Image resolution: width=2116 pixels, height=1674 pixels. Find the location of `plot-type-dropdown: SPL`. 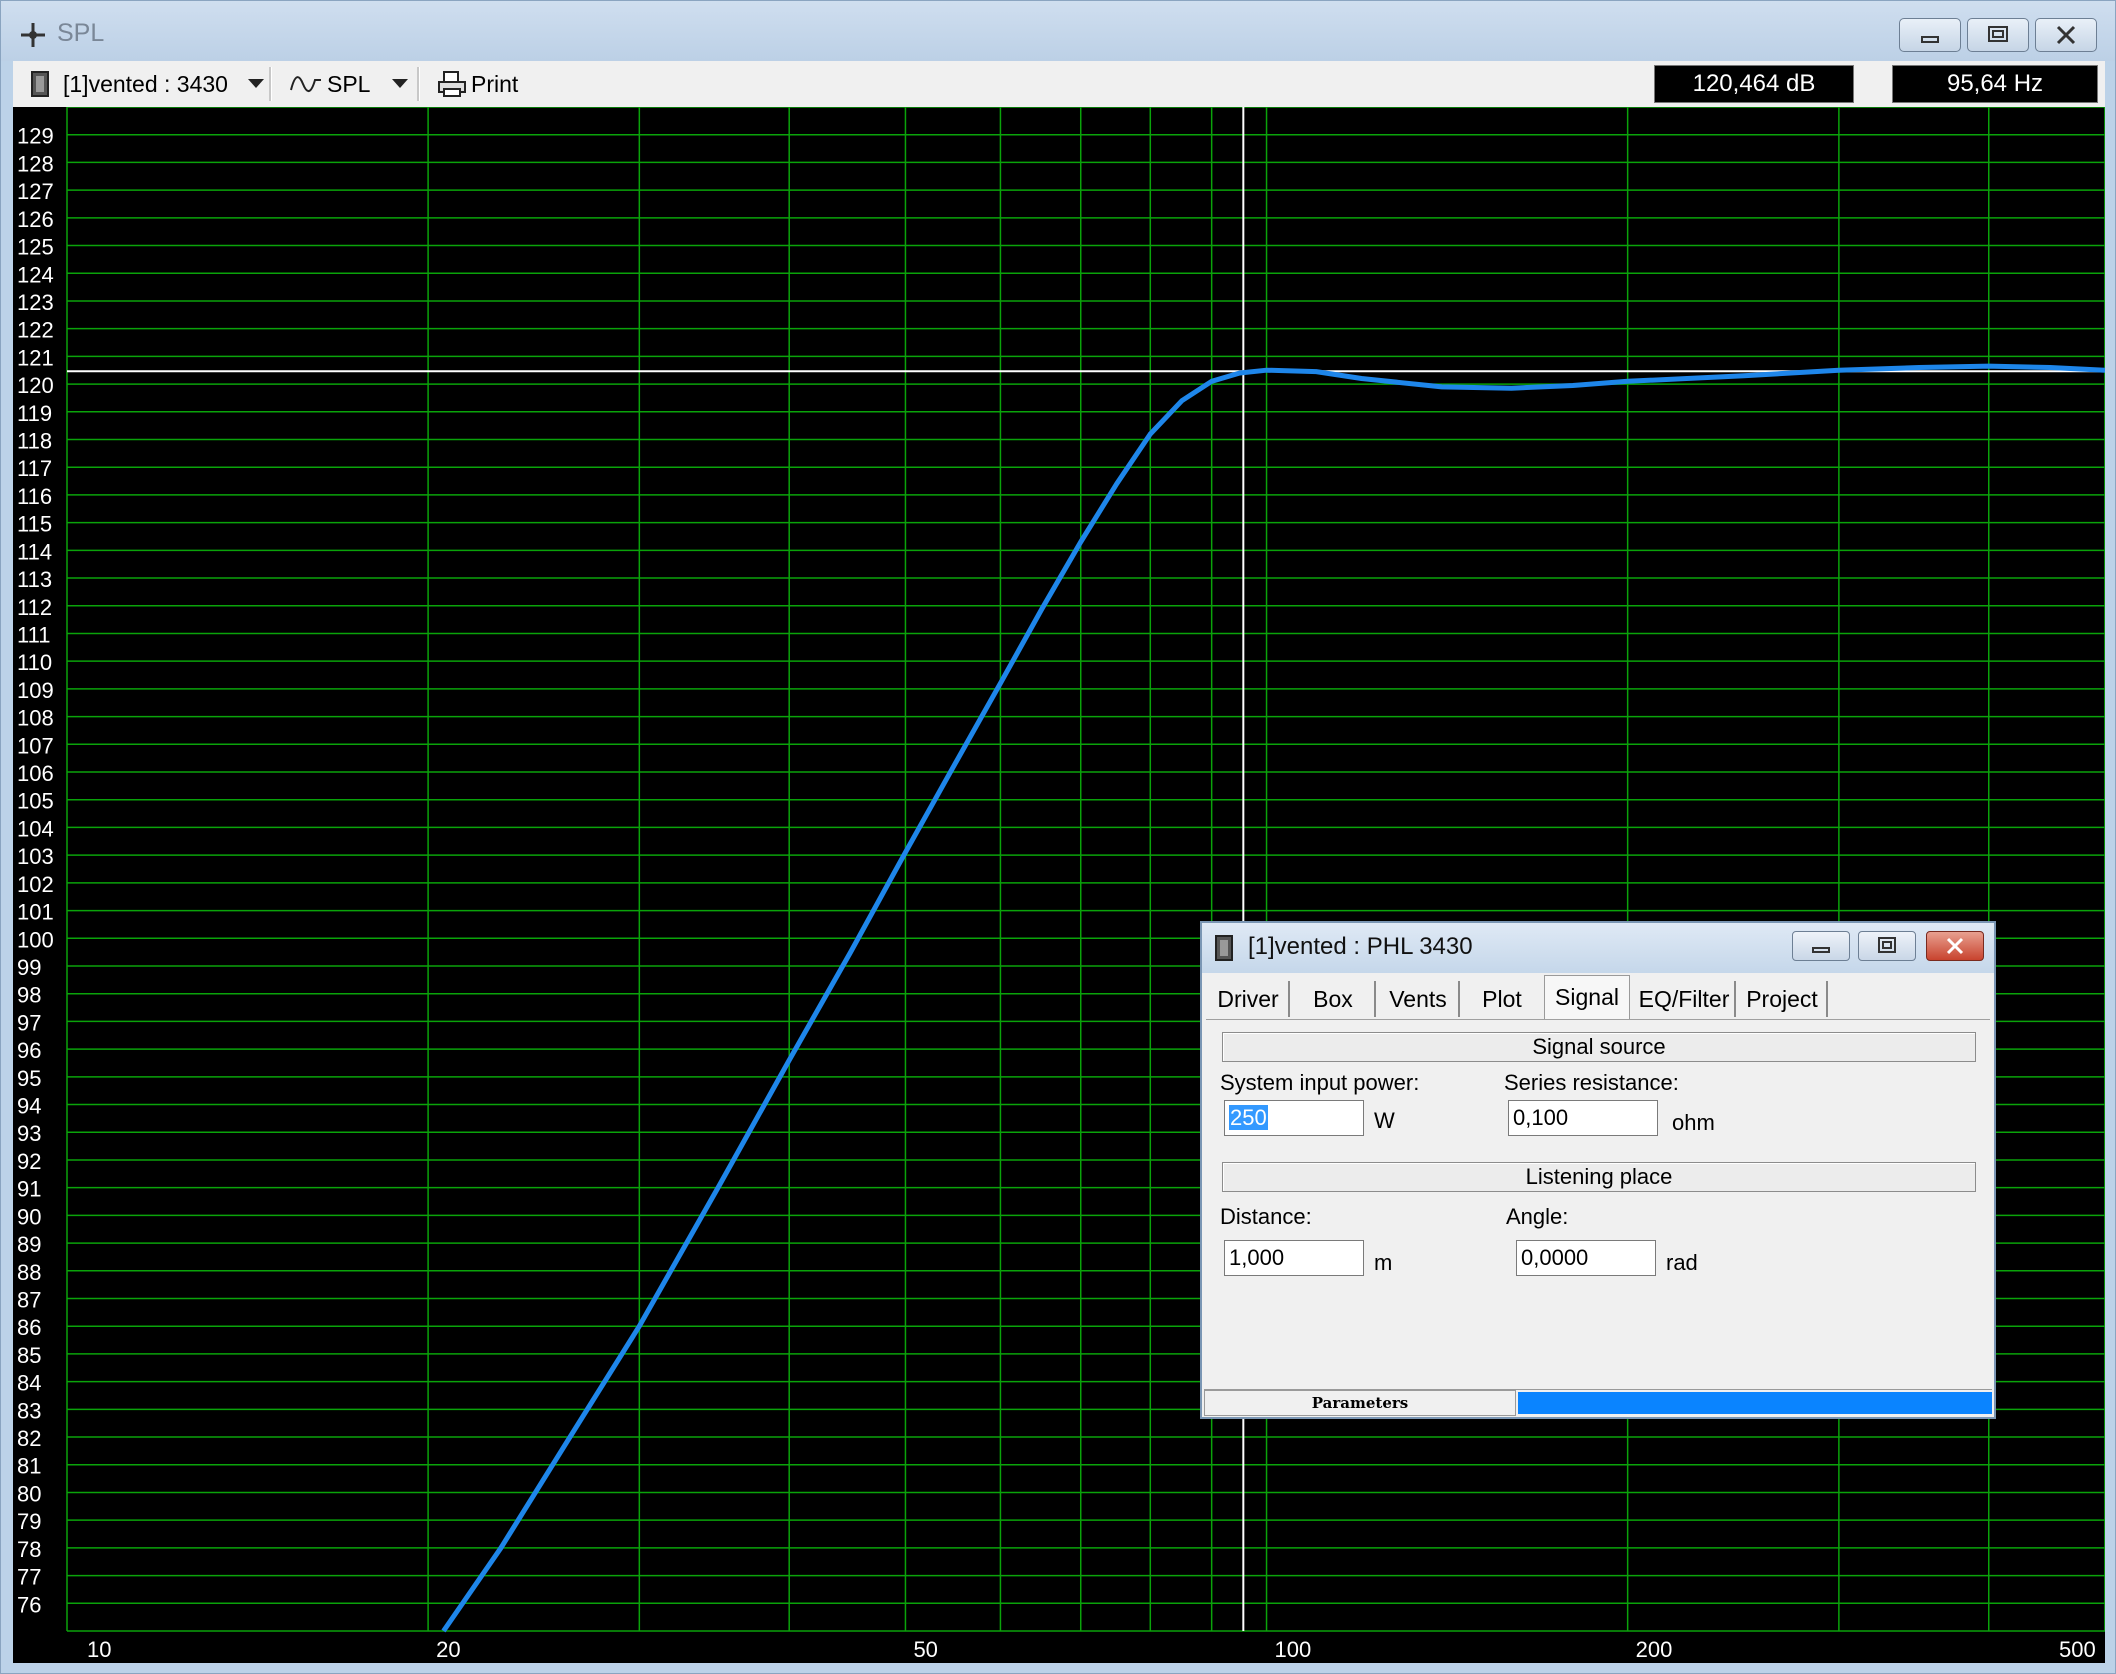

plot-type-dropdown: SPL is located at coordinates (349, 84).